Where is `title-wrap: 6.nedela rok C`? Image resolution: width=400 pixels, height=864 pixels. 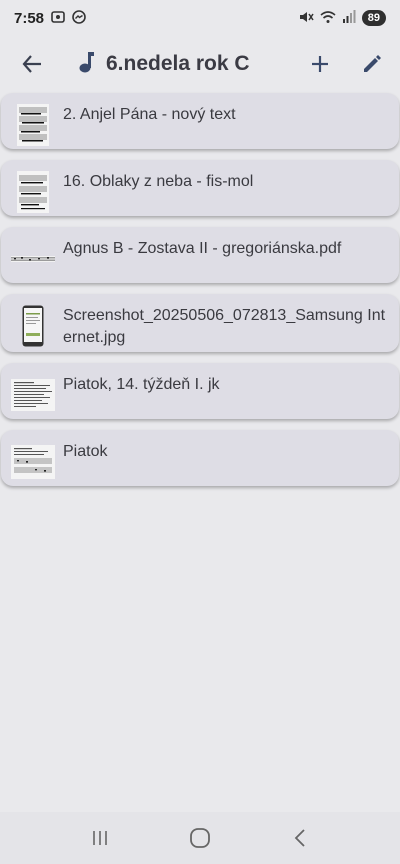
title-wrap: 6.nedela rok C is located at coordinates (187, 64).